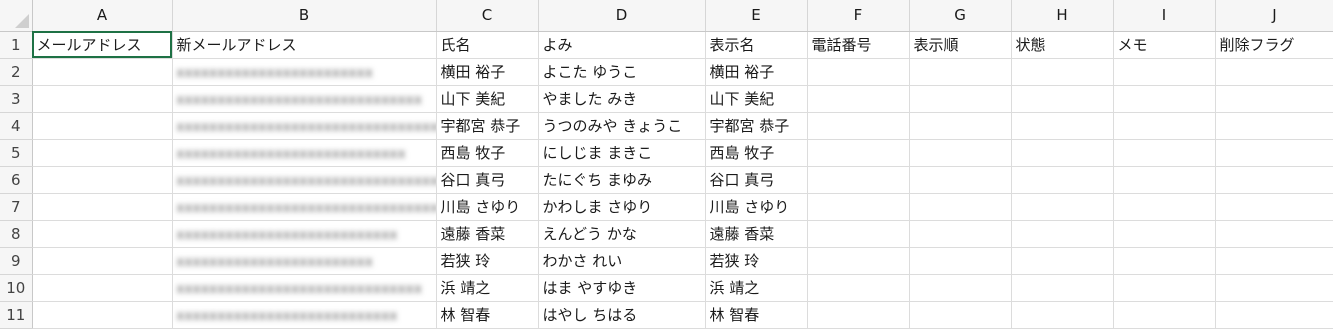  Describe the element at coordinates (960, 99) in the screenshot. I see `cell-g3` at that location.